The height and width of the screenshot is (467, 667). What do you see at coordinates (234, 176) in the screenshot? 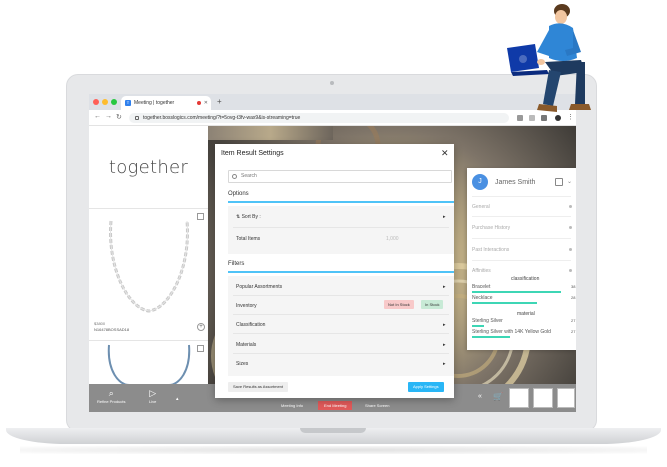
I see `search-icon` at bounding box center [234, 176].